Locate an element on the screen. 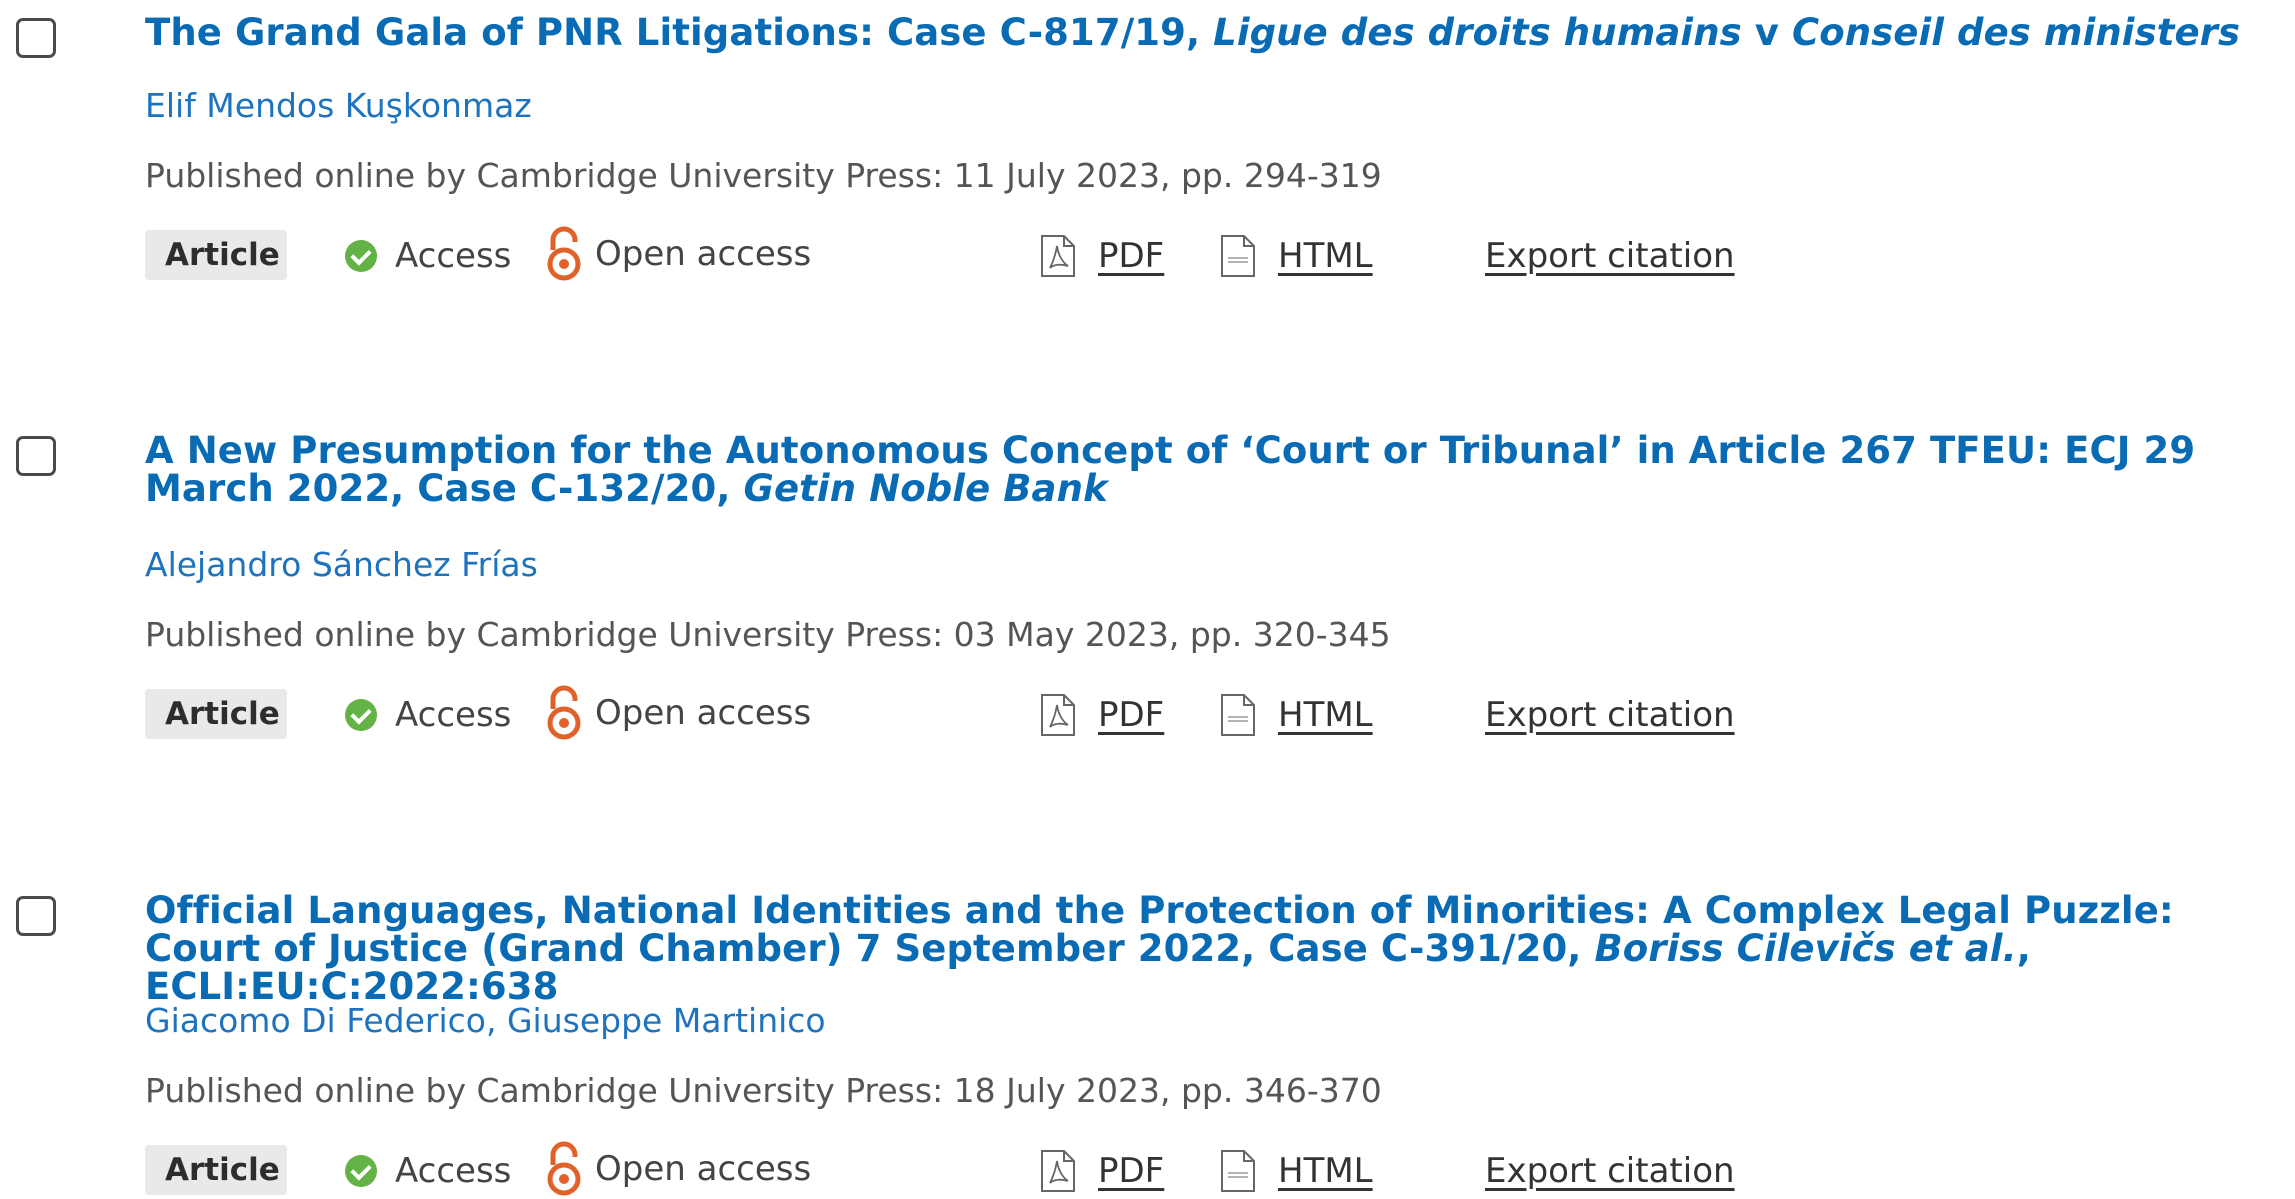  title-italic: Conseil des ministers is located at coordinates (2016, 32).